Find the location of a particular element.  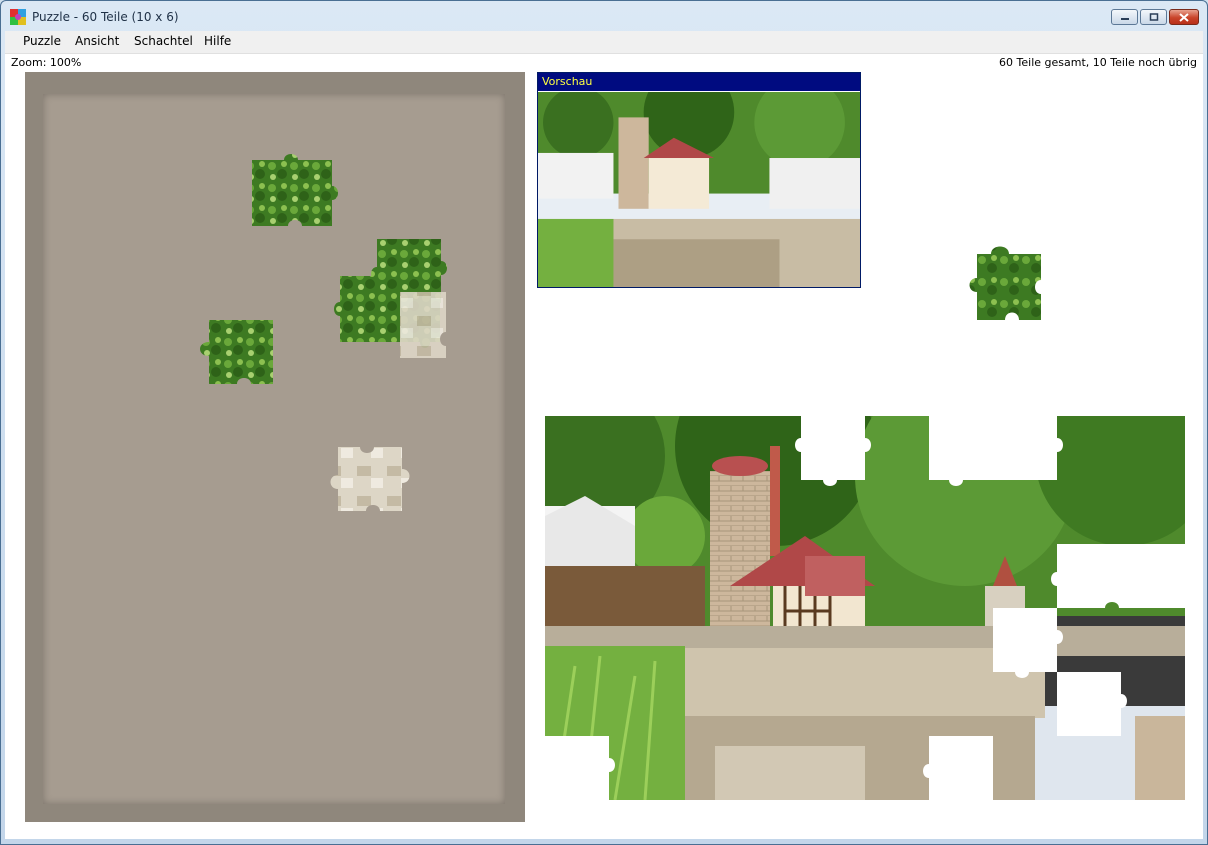

maximize-icon is located at coordinates (1153, 17).